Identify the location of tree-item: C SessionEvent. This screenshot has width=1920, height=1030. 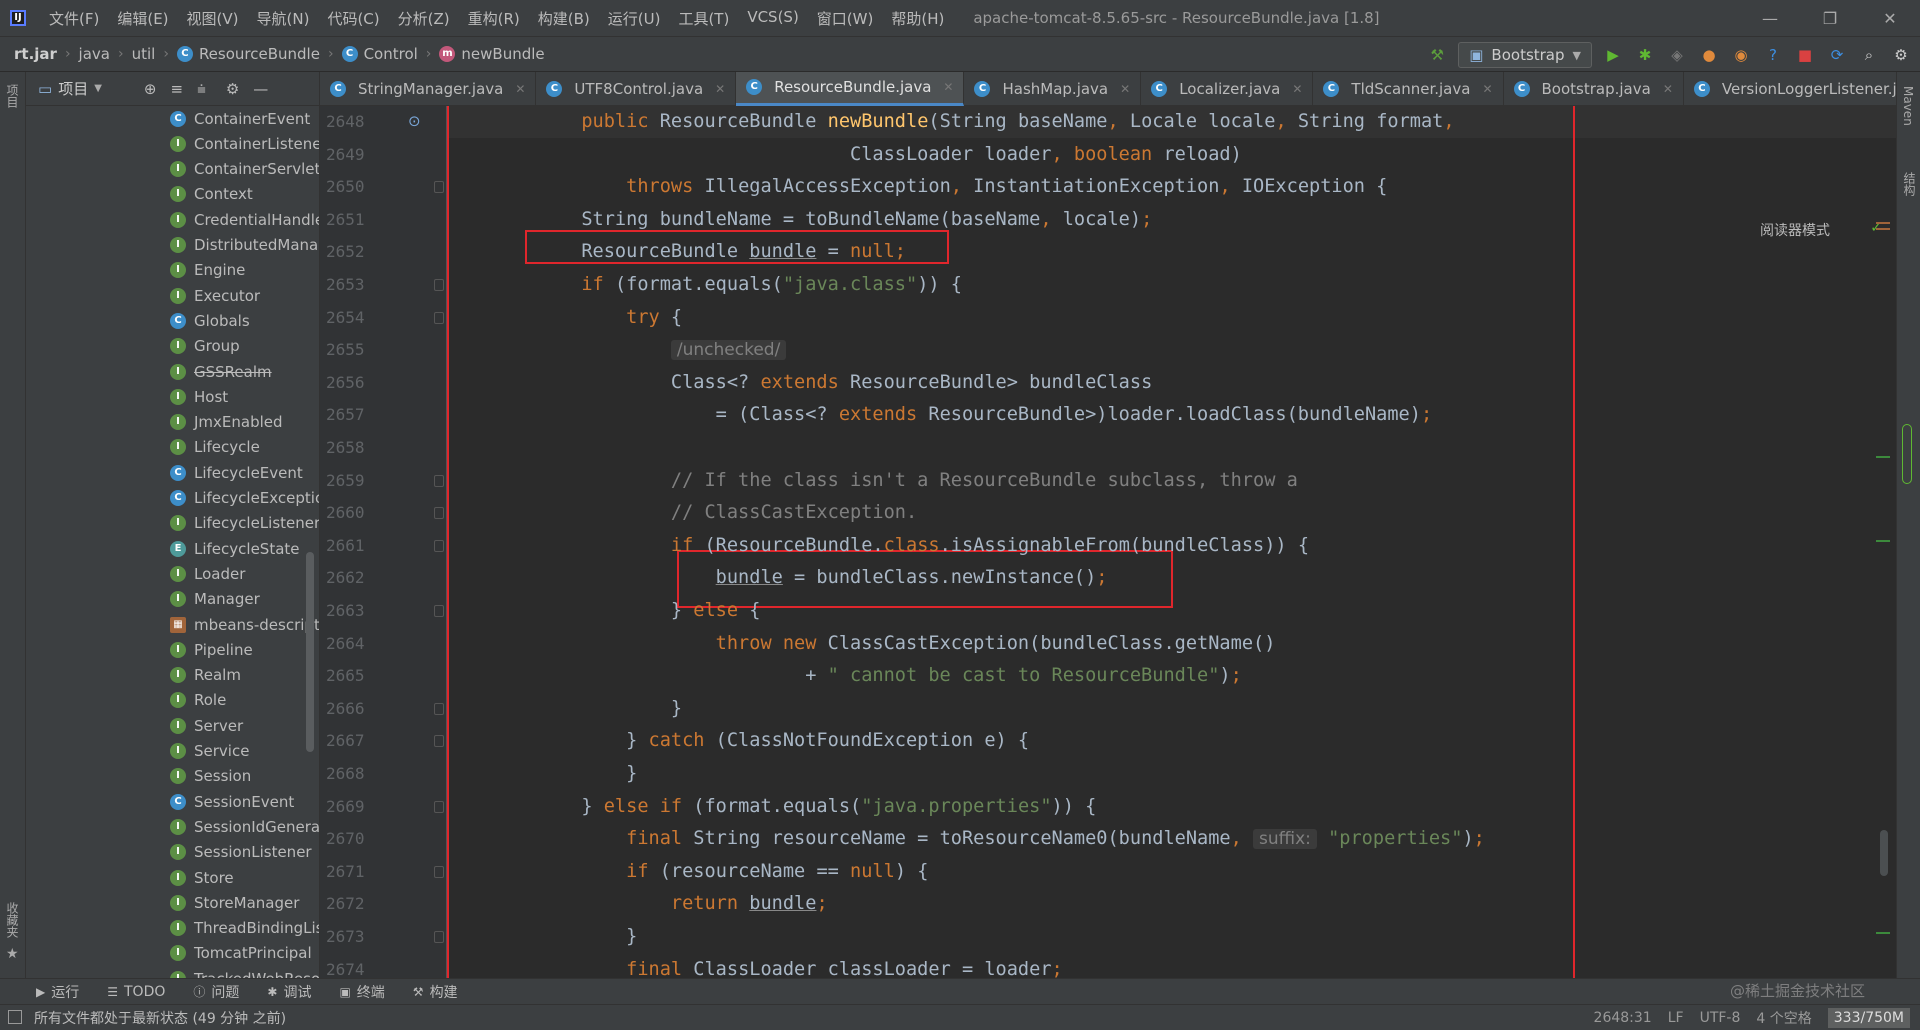
(172, 801).